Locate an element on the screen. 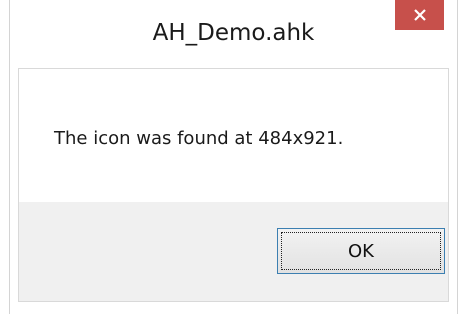 Image resolution: width=466 pixels, height=314 pixels. window-title: AH_Demo.ahk is located at coordinates (233, 33).